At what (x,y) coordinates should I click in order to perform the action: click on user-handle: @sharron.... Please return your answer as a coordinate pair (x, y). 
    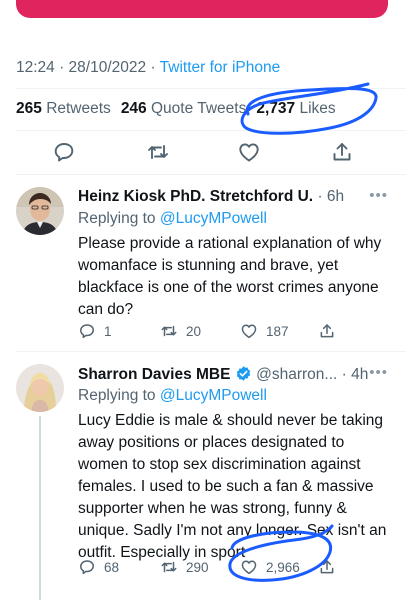
    Looking at the image, I should click on (296, 374).